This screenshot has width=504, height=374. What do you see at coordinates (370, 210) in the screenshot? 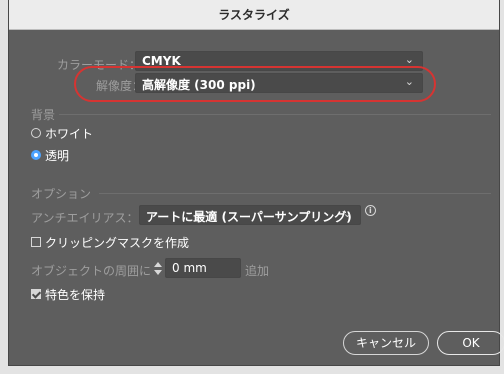
I see `info-icon: i` at bounding box center [370, 210].